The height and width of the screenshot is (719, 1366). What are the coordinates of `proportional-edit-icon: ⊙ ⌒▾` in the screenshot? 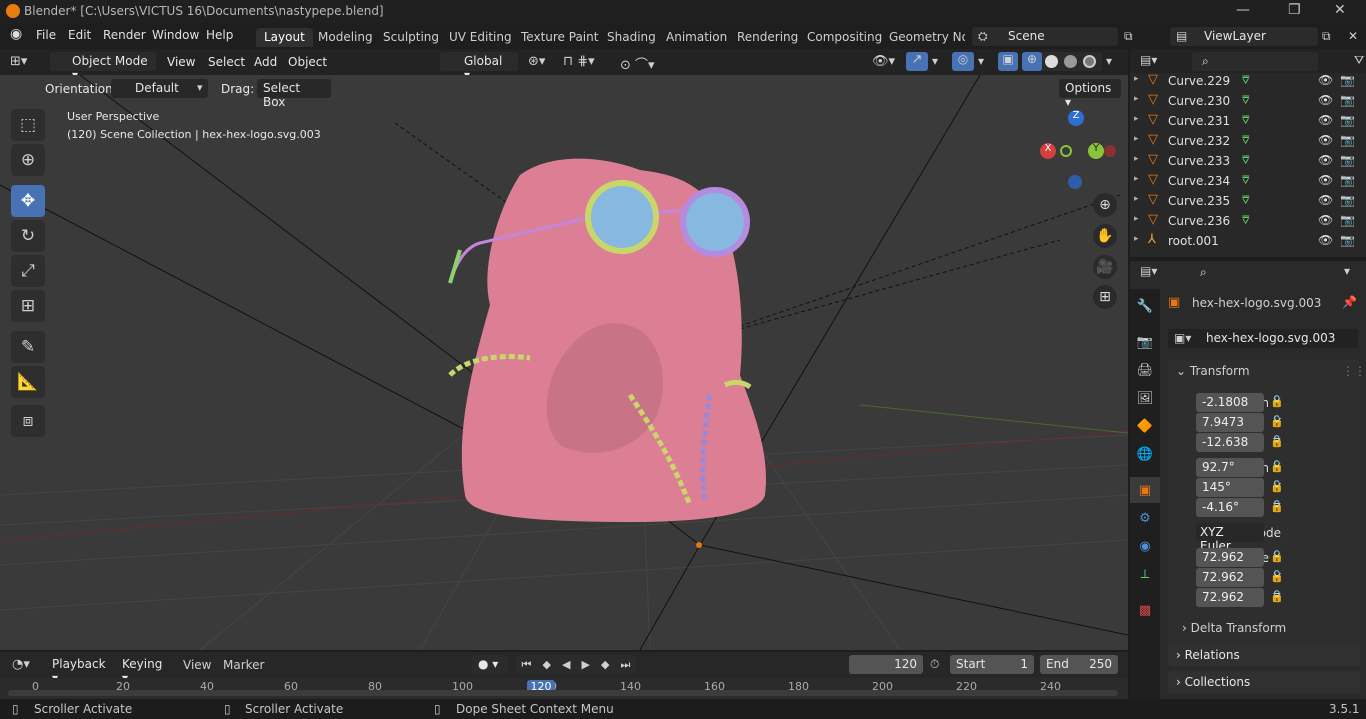 It's located at (637, 63).